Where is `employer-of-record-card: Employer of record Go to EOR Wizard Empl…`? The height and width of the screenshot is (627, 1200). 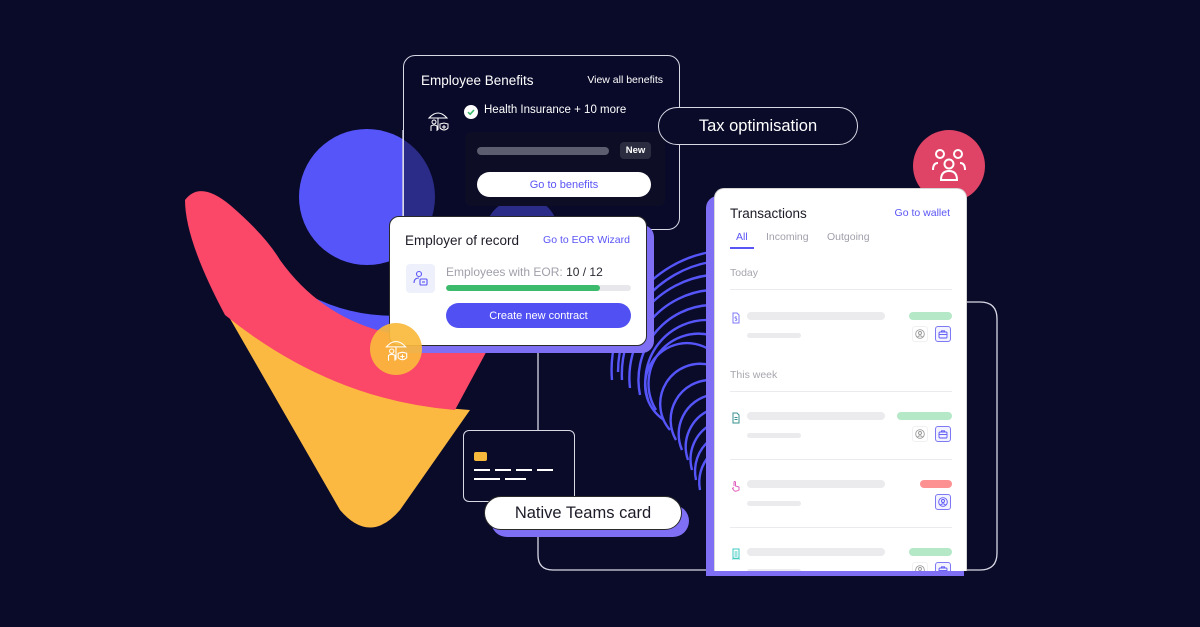
employer-of-record-card: Employer of record Go to EOR Wizard Empl… is located at coordinates (518, 281).